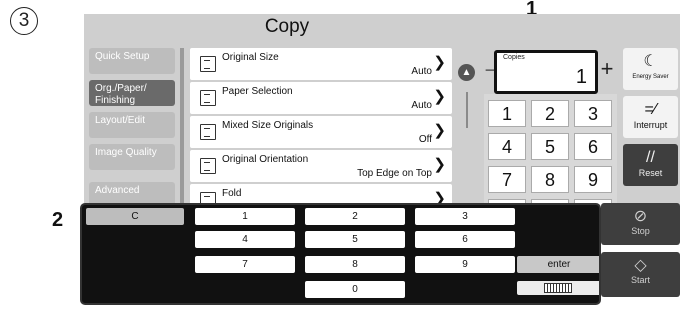 The image size is (688, 313). I want to click on key-5: 5, so click(550, 146).